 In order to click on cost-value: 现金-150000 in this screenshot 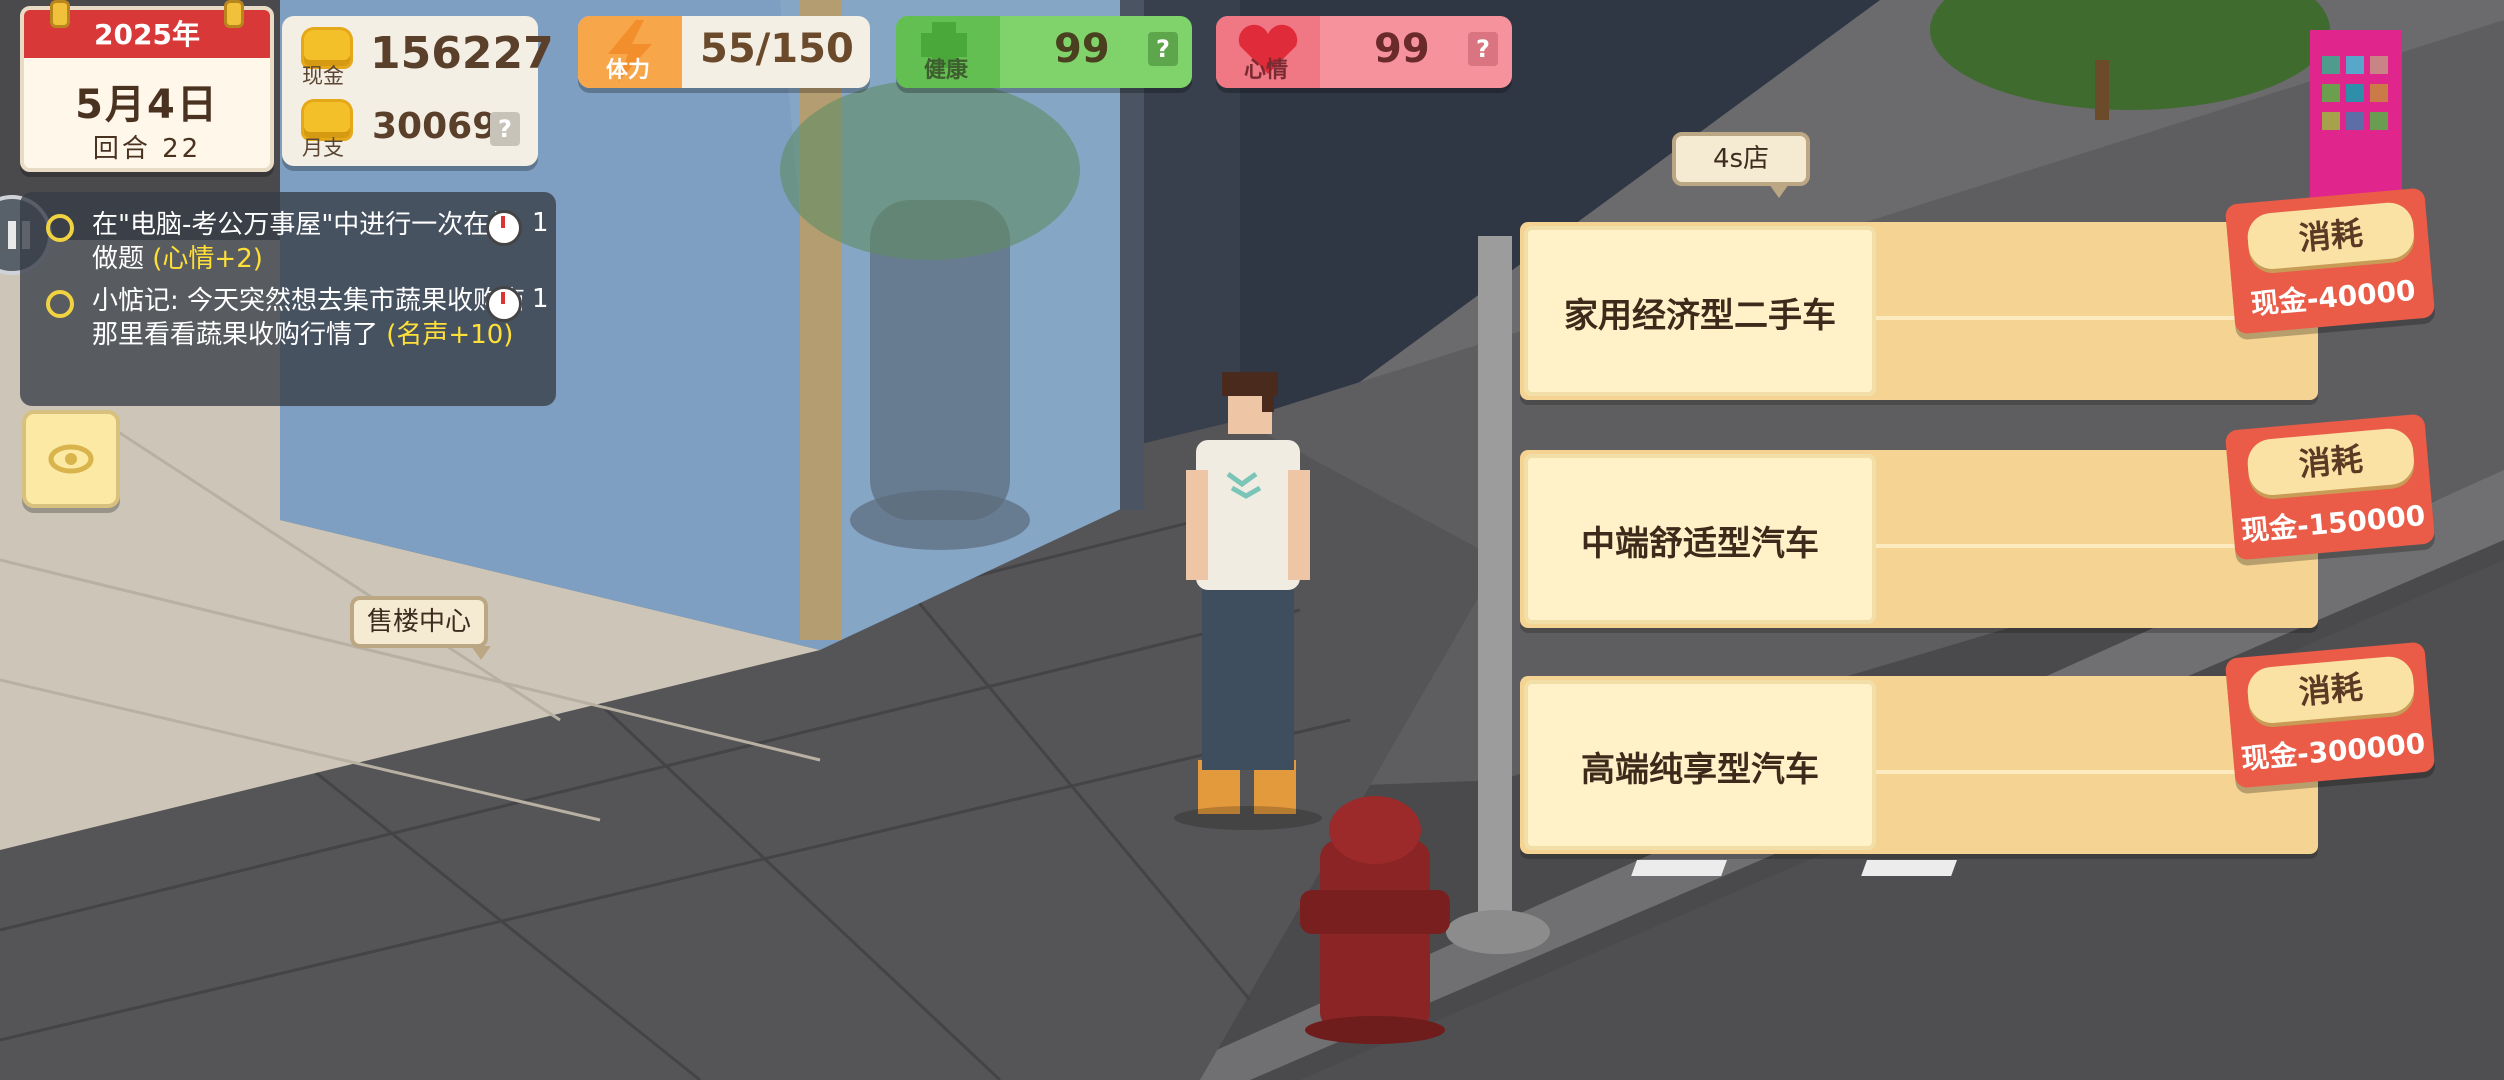, I will do `click(2333, 523)`.